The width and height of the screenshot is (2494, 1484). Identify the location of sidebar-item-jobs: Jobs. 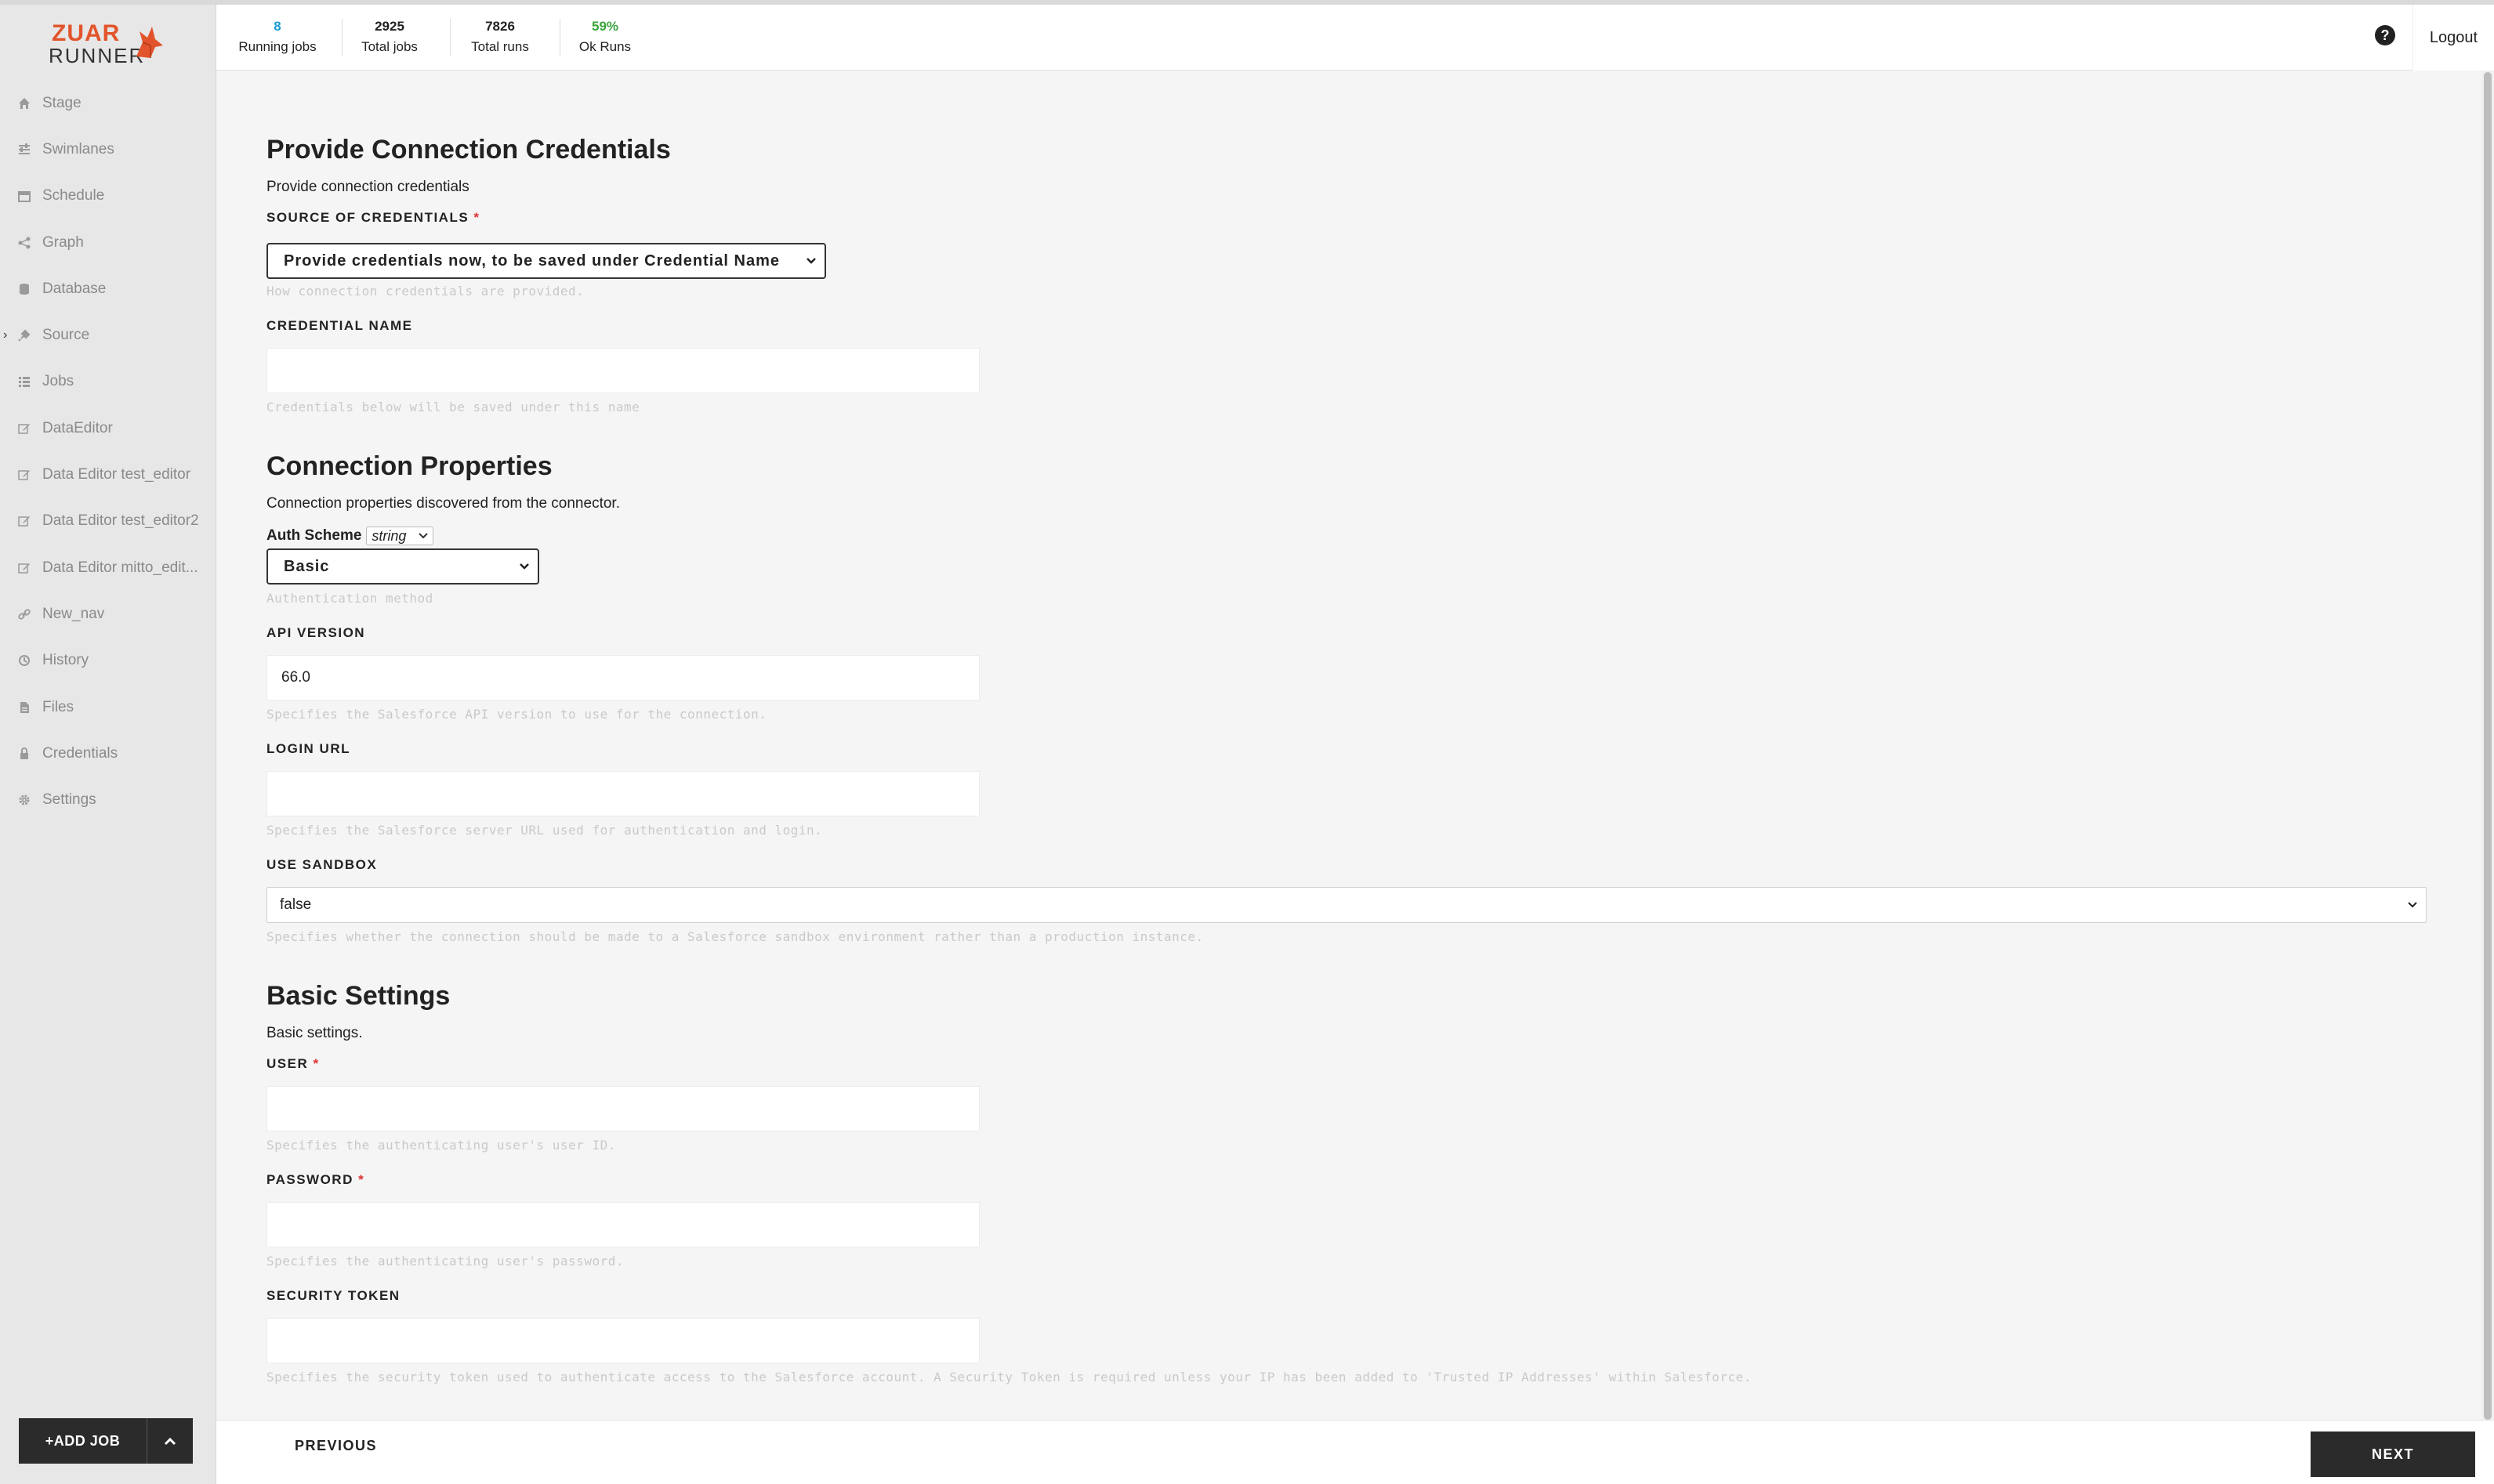
(108, 382).